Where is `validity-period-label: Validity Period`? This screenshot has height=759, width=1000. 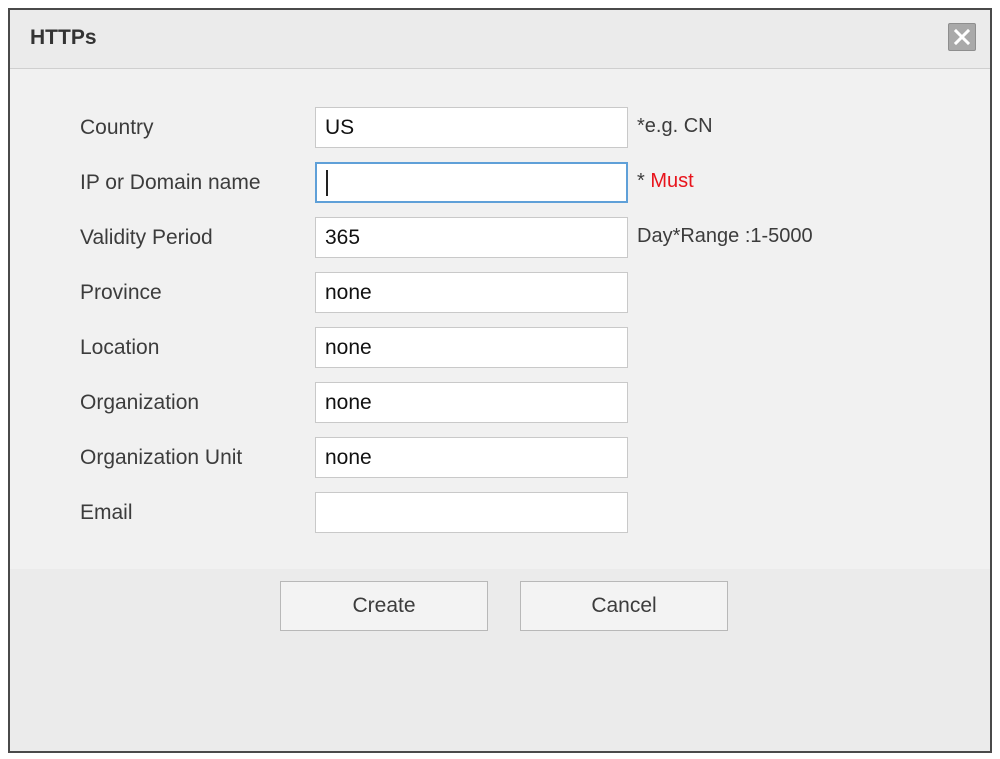
validity-period-label: Validity Period is located at coordinates (146, 237).